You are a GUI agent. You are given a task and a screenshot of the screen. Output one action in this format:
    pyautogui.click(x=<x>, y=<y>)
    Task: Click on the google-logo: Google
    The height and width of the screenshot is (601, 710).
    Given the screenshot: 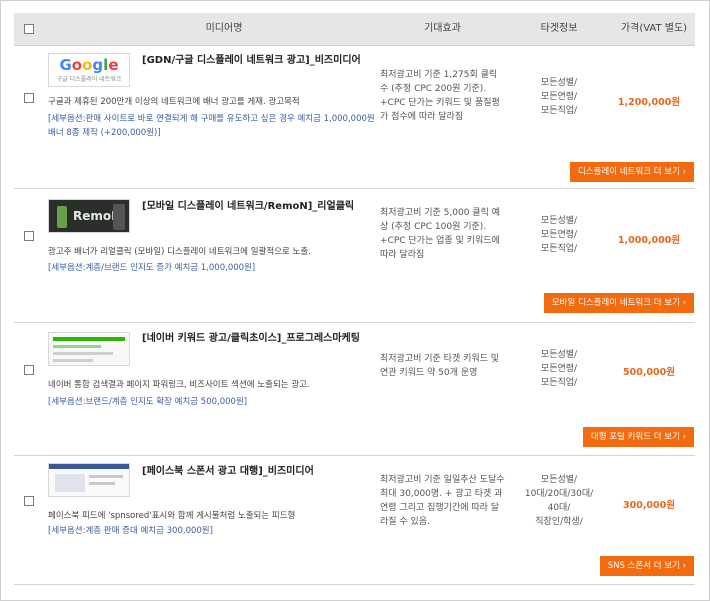 What is the action you would take?
    pyautogui.click(x=89, y=65)
    